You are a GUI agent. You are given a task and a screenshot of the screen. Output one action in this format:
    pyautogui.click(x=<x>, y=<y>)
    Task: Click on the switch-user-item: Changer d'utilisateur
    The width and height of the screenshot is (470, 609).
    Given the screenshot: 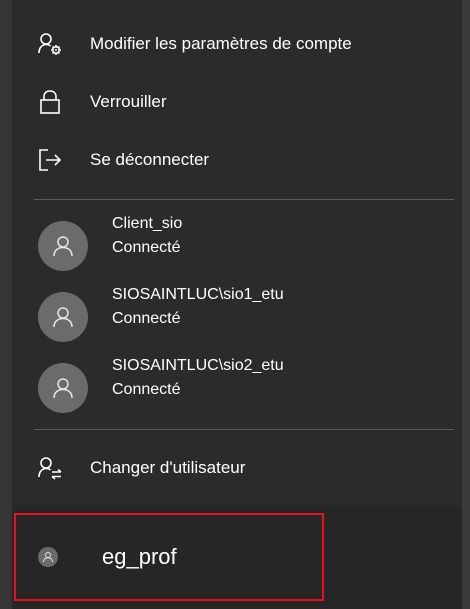 What is the action you would take?
    pyautogui.click(x=237, y=468)
    